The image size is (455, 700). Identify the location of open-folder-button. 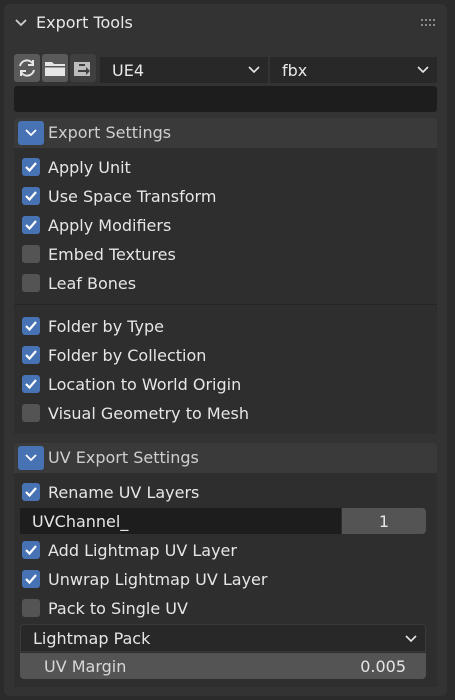
(55, 68).